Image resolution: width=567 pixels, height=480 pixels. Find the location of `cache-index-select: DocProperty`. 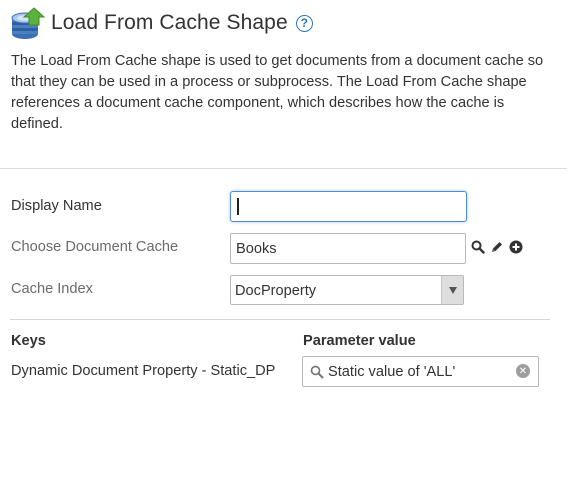

cache-index-select: DocProperty is located at coordinates (347, 290).